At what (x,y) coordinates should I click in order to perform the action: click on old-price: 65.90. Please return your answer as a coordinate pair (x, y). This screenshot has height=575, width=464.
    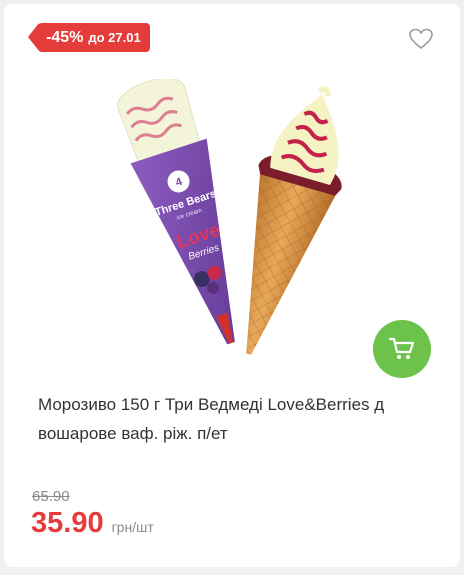
    Looking at the image, I should click on (51, 496).